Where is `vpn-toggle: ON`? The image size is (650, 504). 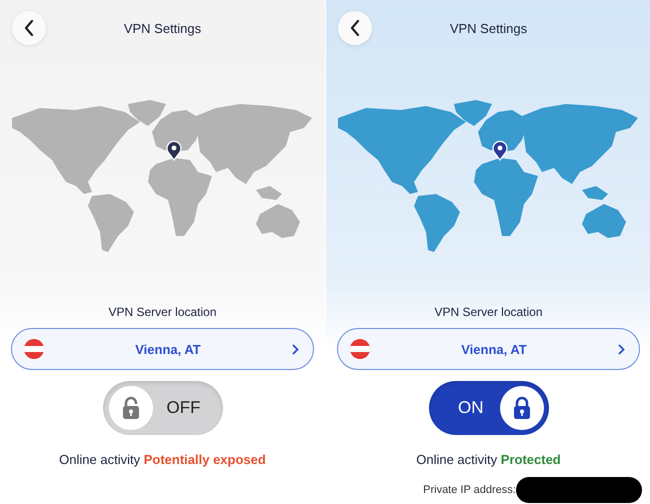
vpn-toggle: ON is located at coordinates (488, 408).